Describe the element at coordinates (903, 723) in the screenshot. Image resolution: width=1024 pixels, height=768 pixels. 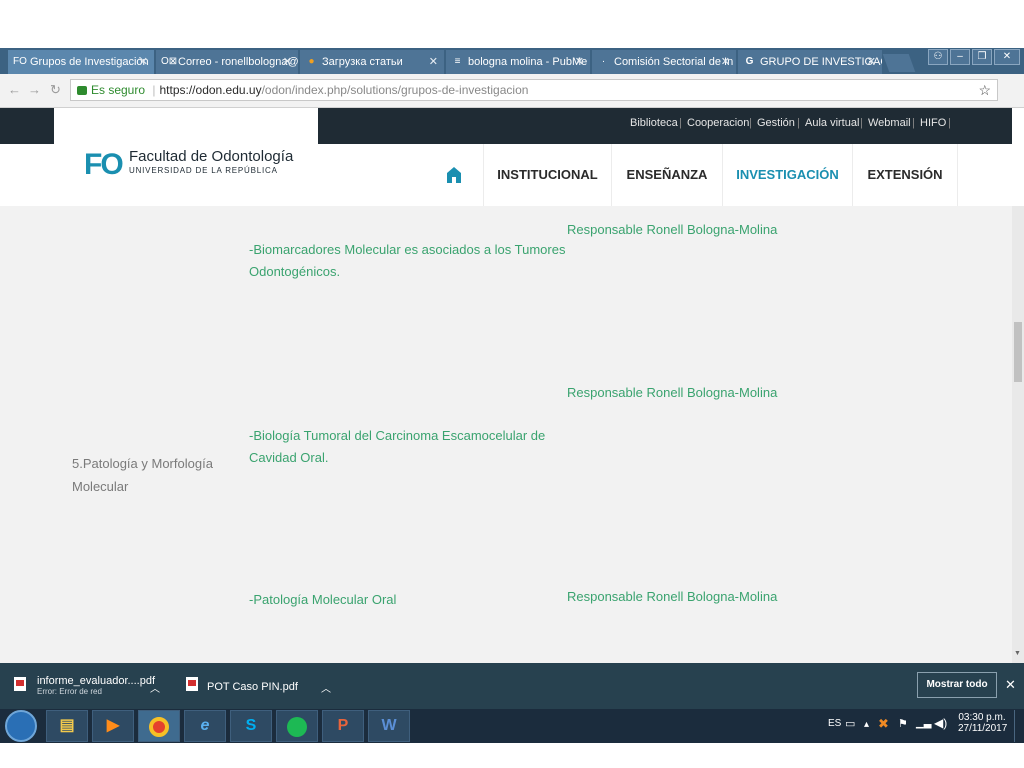
I see `action-center-icon: ⚑` at that location.